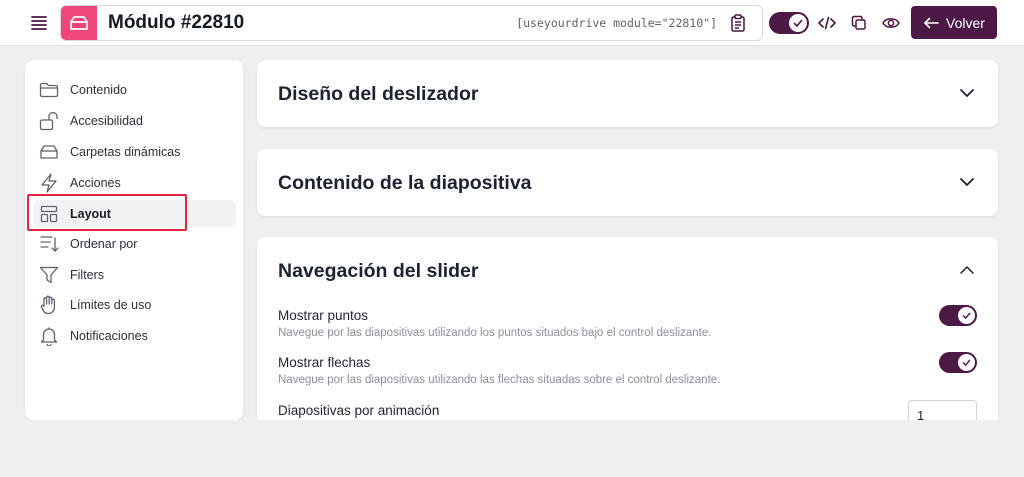 The height and width of the screenshot is (477, 1024). I want to click on panel-title: Diseño del deslizador, so click(378, 94).